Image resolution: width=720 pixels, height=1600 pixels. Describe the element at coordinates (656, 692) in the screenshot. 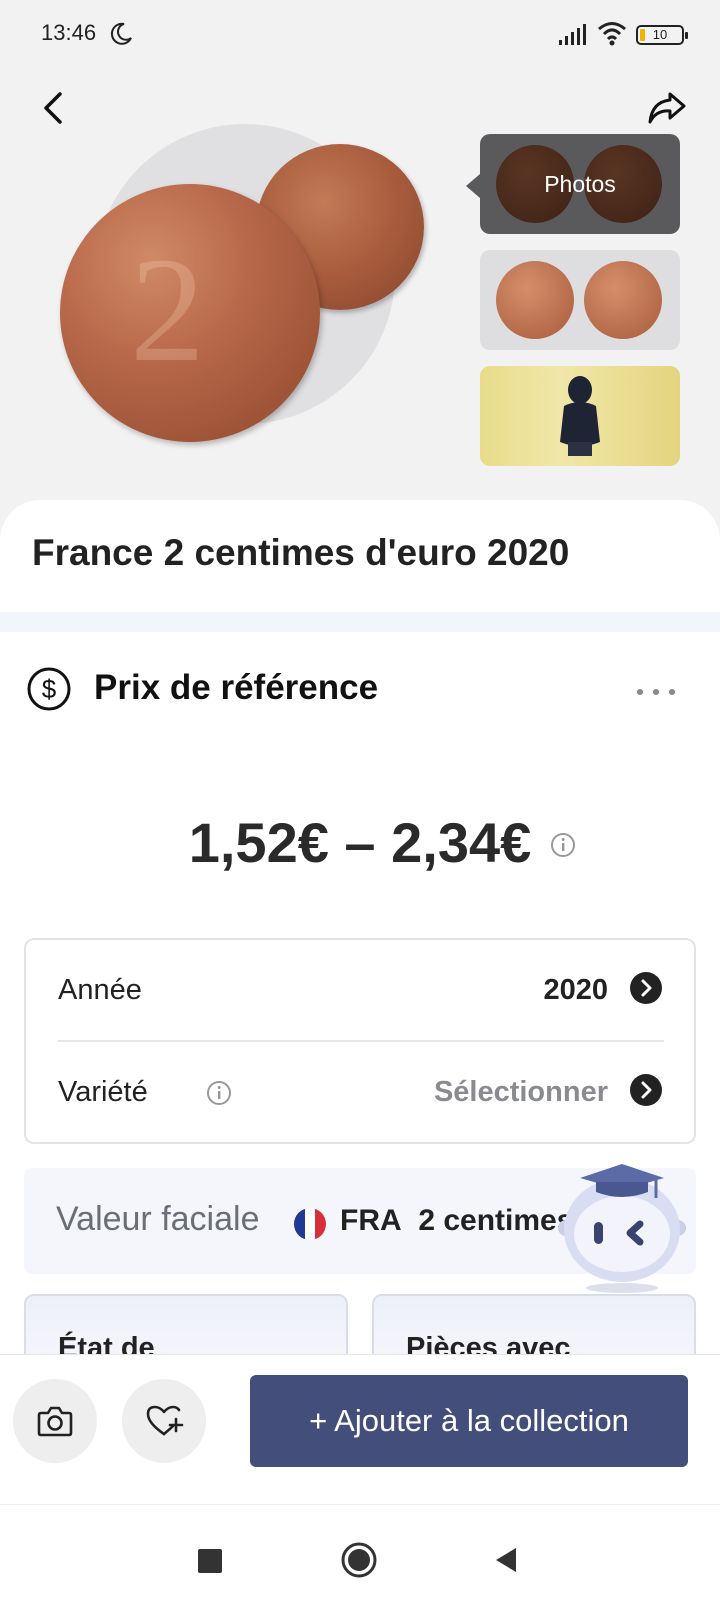

I see `more-options-icon` at that location.